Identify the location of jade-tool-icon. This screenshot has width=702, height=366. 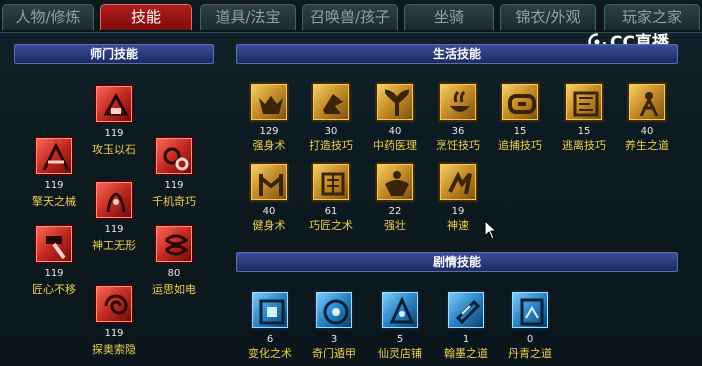
(116, 104).